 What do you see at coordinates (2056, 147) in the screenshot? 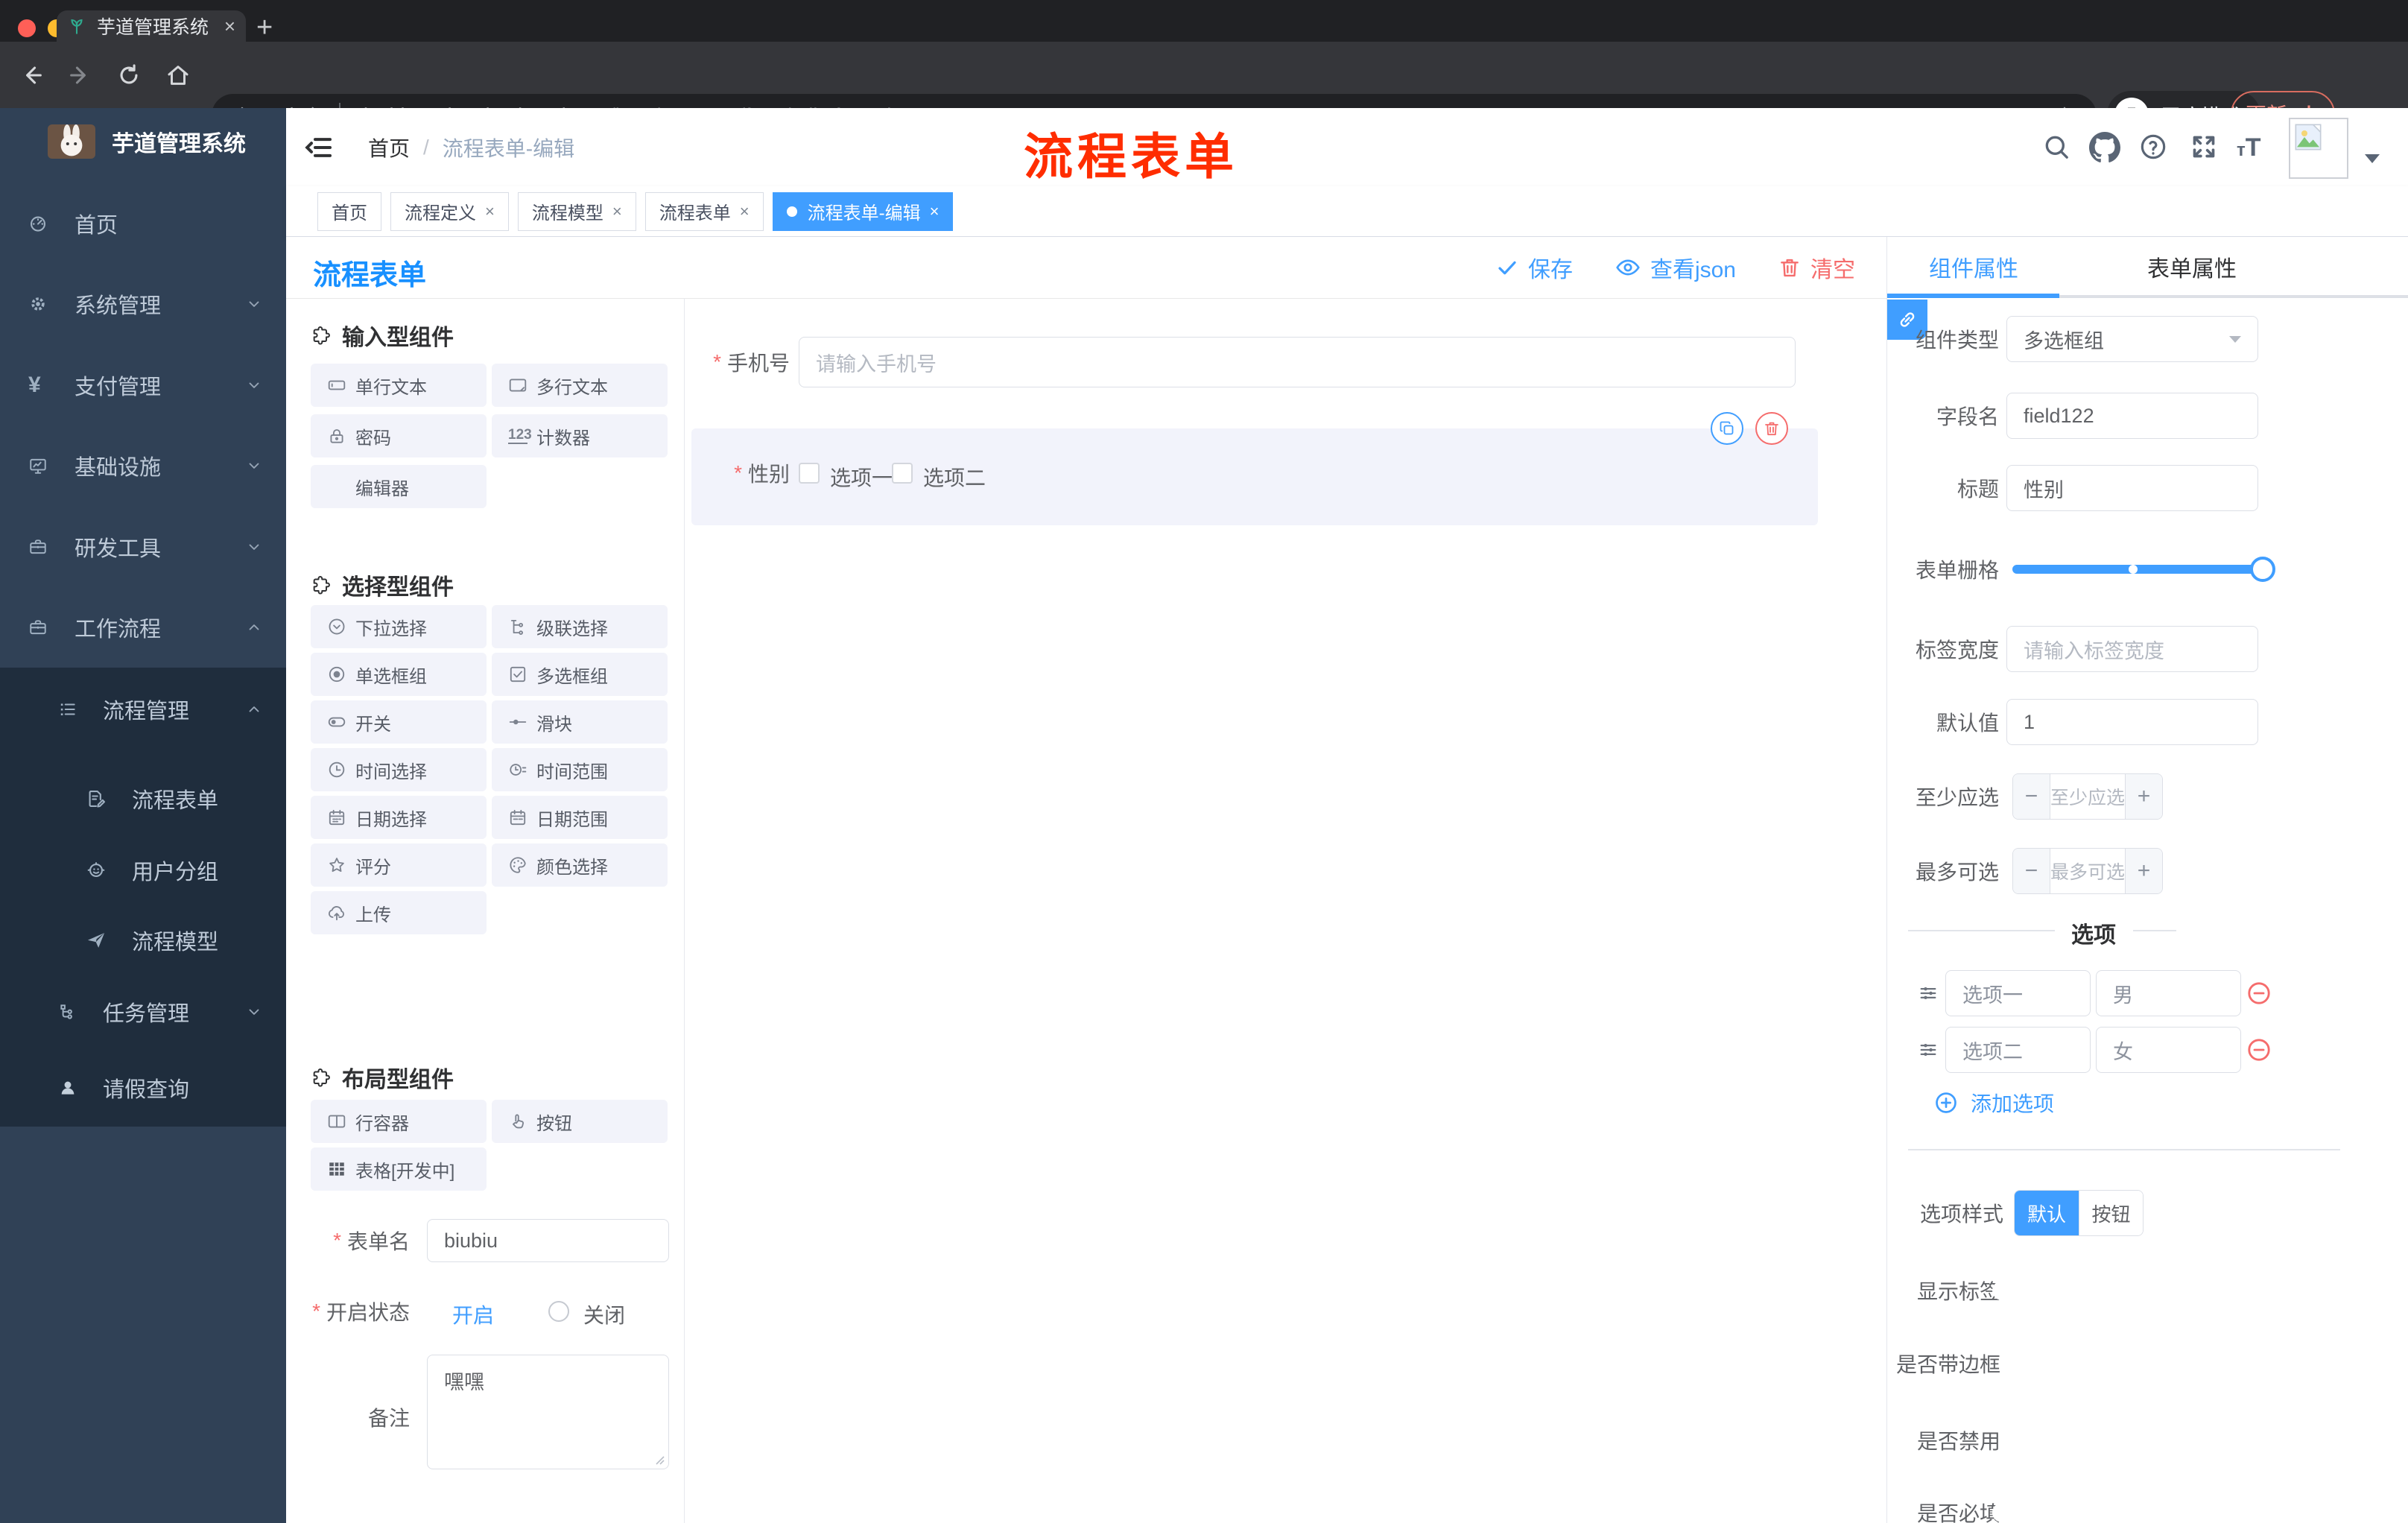
I see `search-icon` at bounding box center [2056, 147].